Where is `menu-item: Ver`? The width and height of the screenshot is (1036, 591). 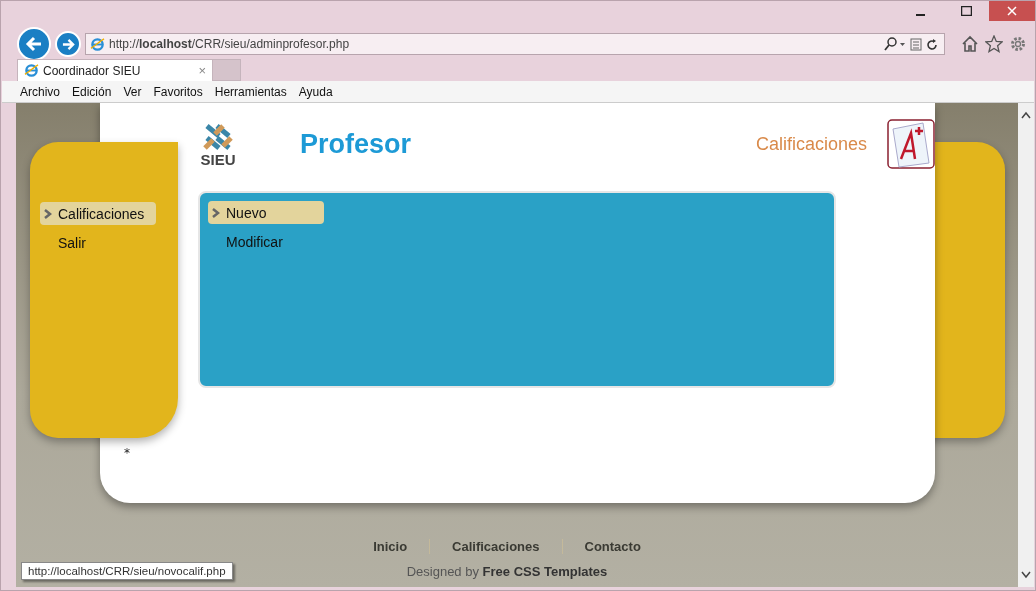 menu-item: Ver is located at coordinates (132, 91).